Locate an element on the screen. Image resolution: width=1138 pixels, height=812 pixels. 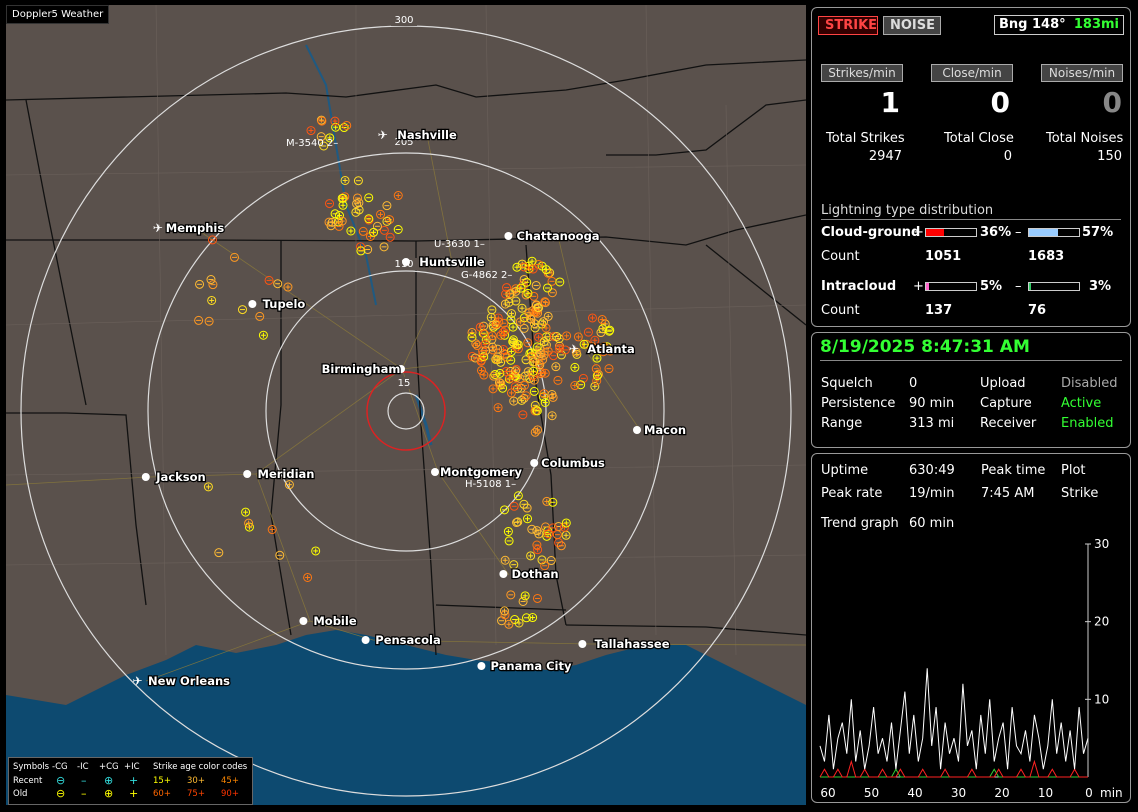
city-marker: Chattanooga is located at coordinates (552, 236).